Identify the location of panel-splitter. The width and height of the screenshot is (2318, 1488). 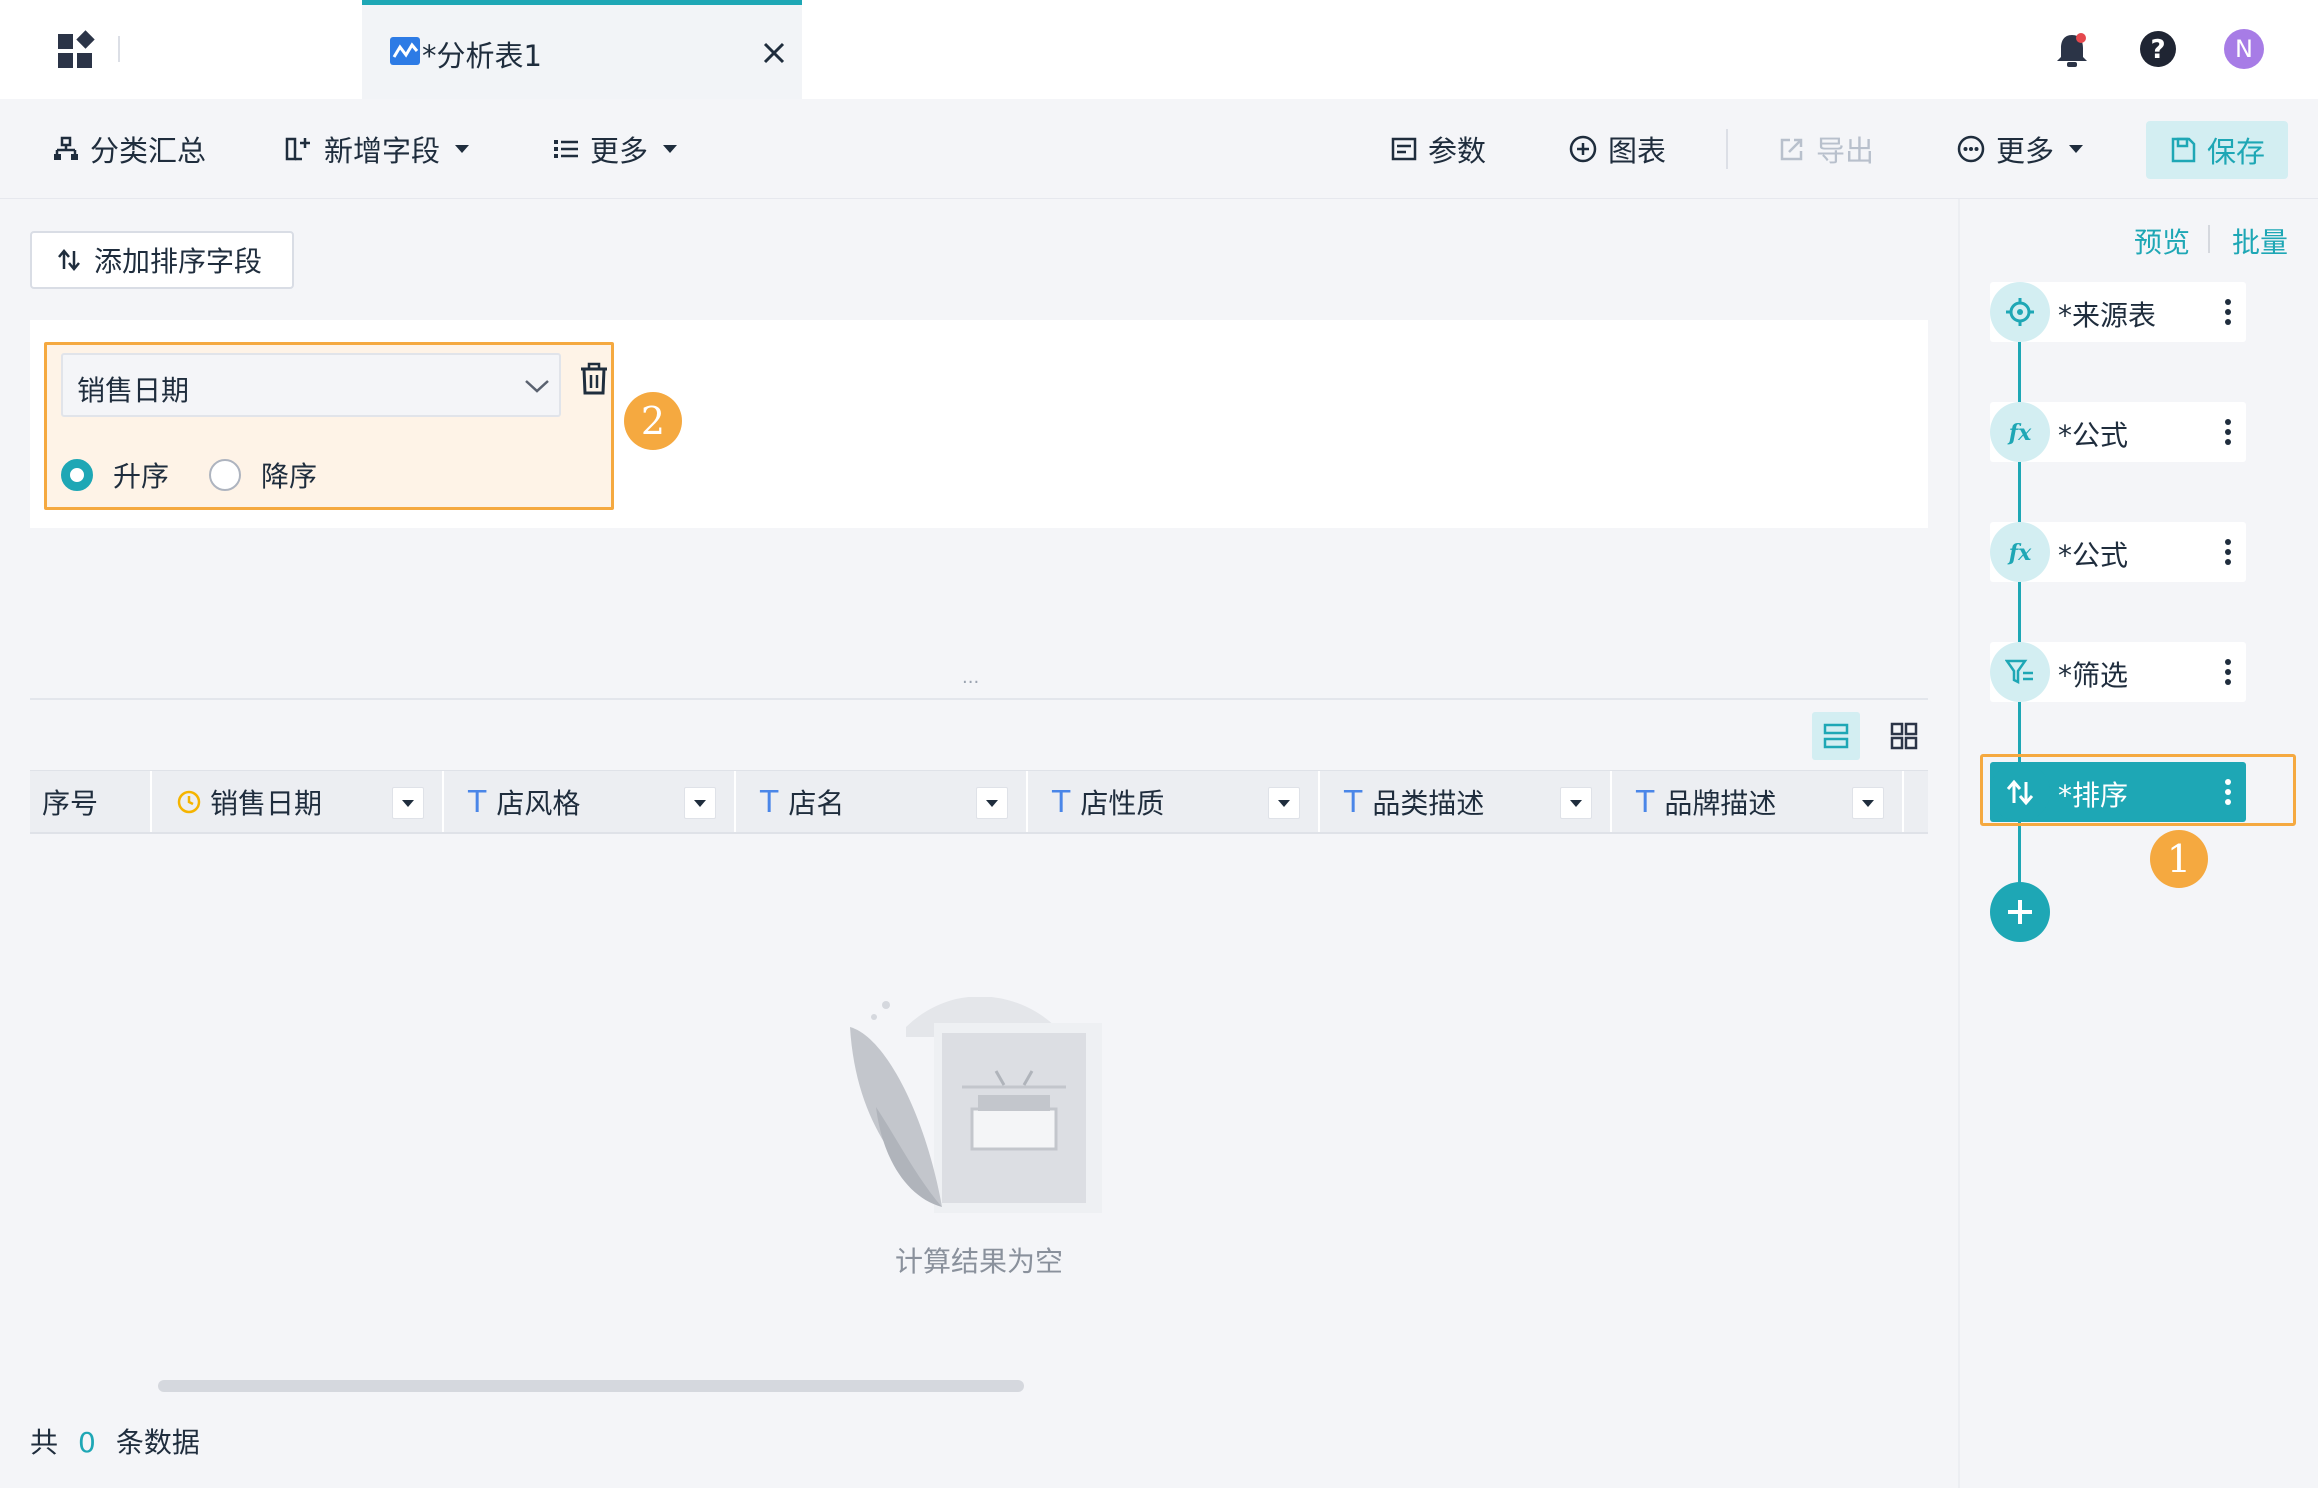
(979, 699).